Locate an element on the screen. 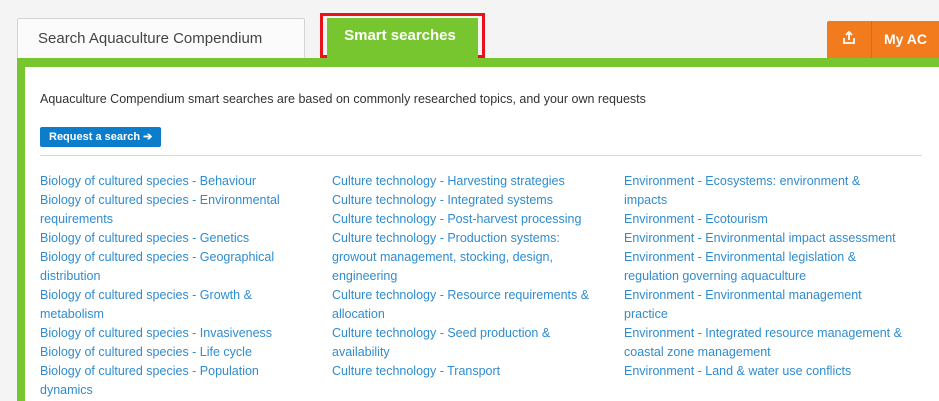 The image size is (939, 401). my-ac-button: My AC is located at coordinates (905, 39).